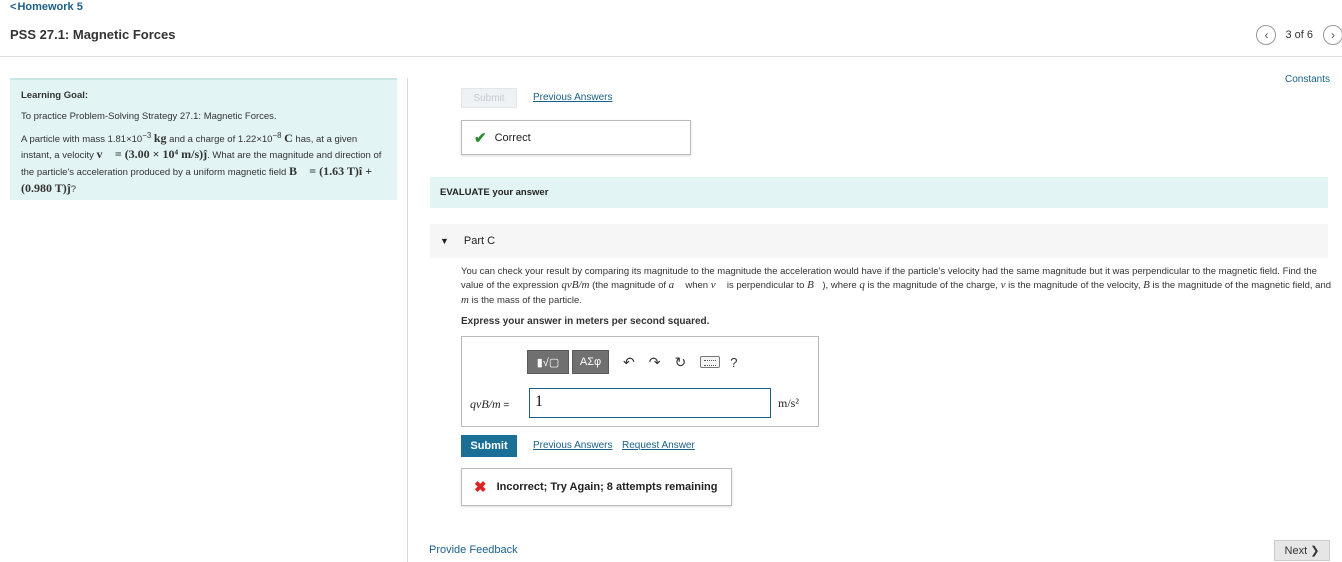 This screenshot has width=1342, height=562. What do you see at coordinates (710, 362) in the screenshot?
I see `keyboard-shortcuts-icon` at bounding box center [710, 362].